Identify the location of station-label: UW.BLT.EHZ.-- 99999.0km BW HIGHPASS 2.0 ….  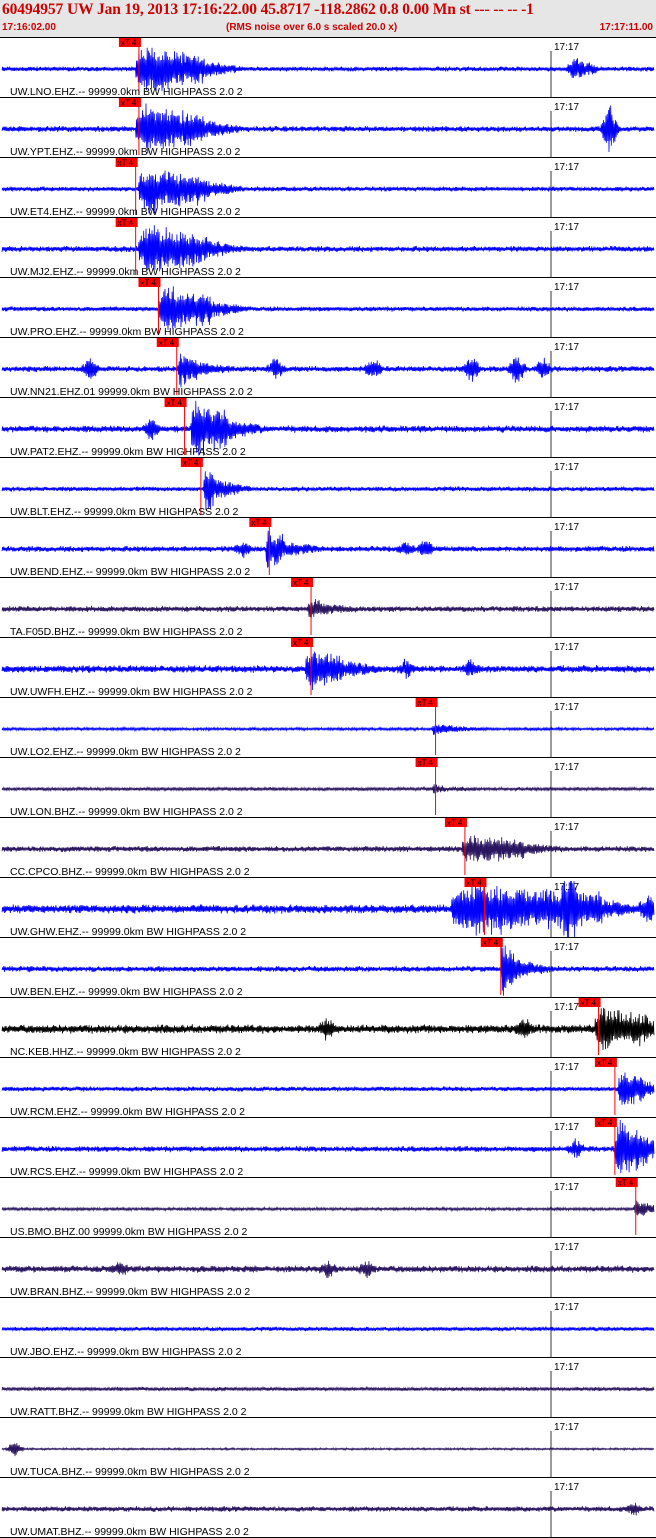
(124, 512).